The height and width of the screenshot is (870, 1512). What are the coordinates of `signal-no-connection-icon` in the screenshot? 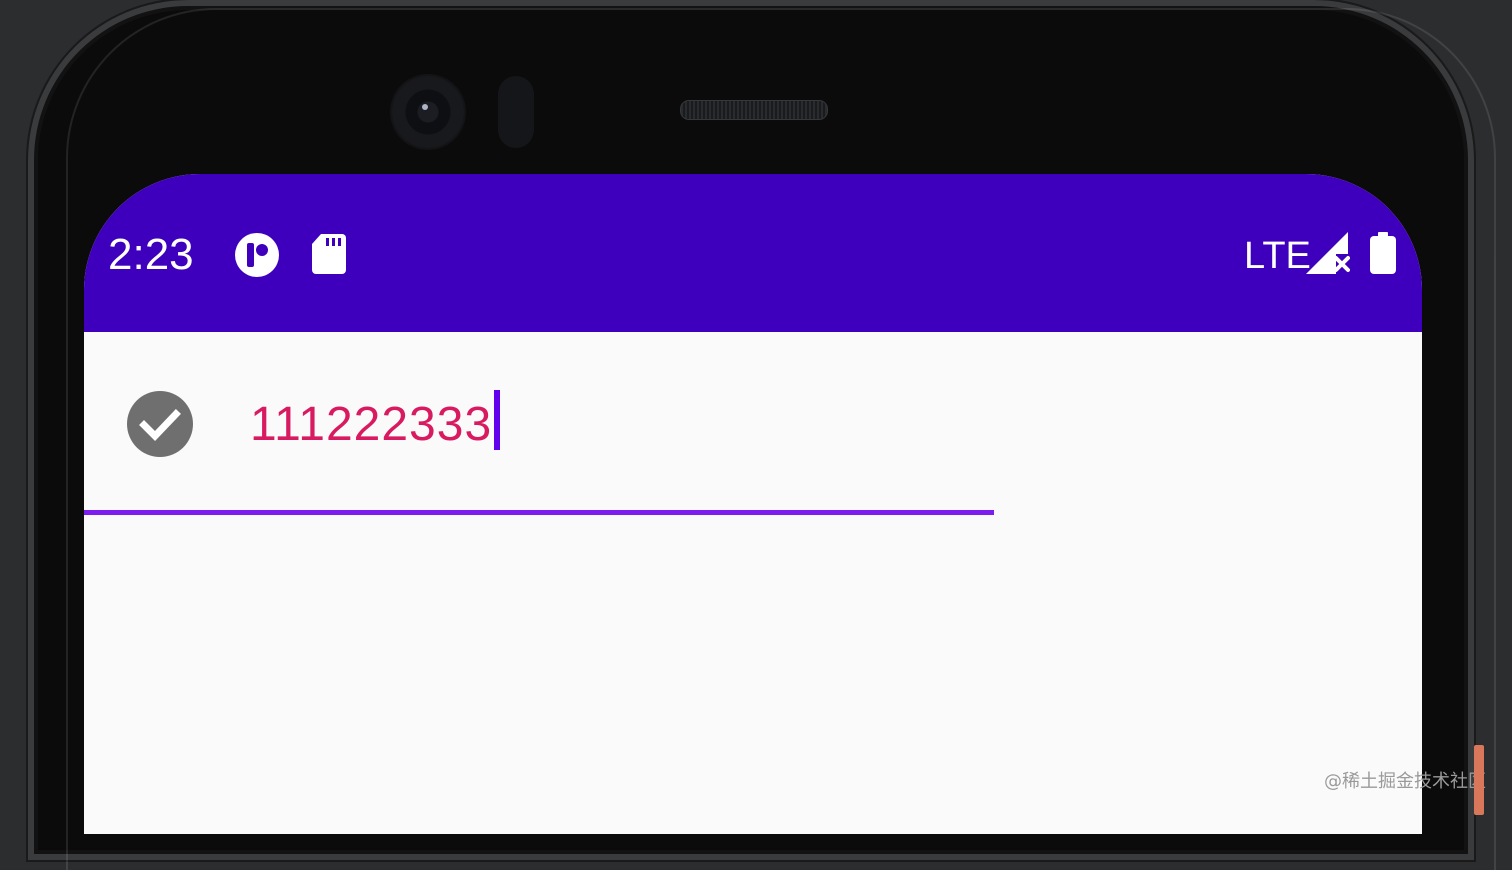 It's located at (1328, 253).